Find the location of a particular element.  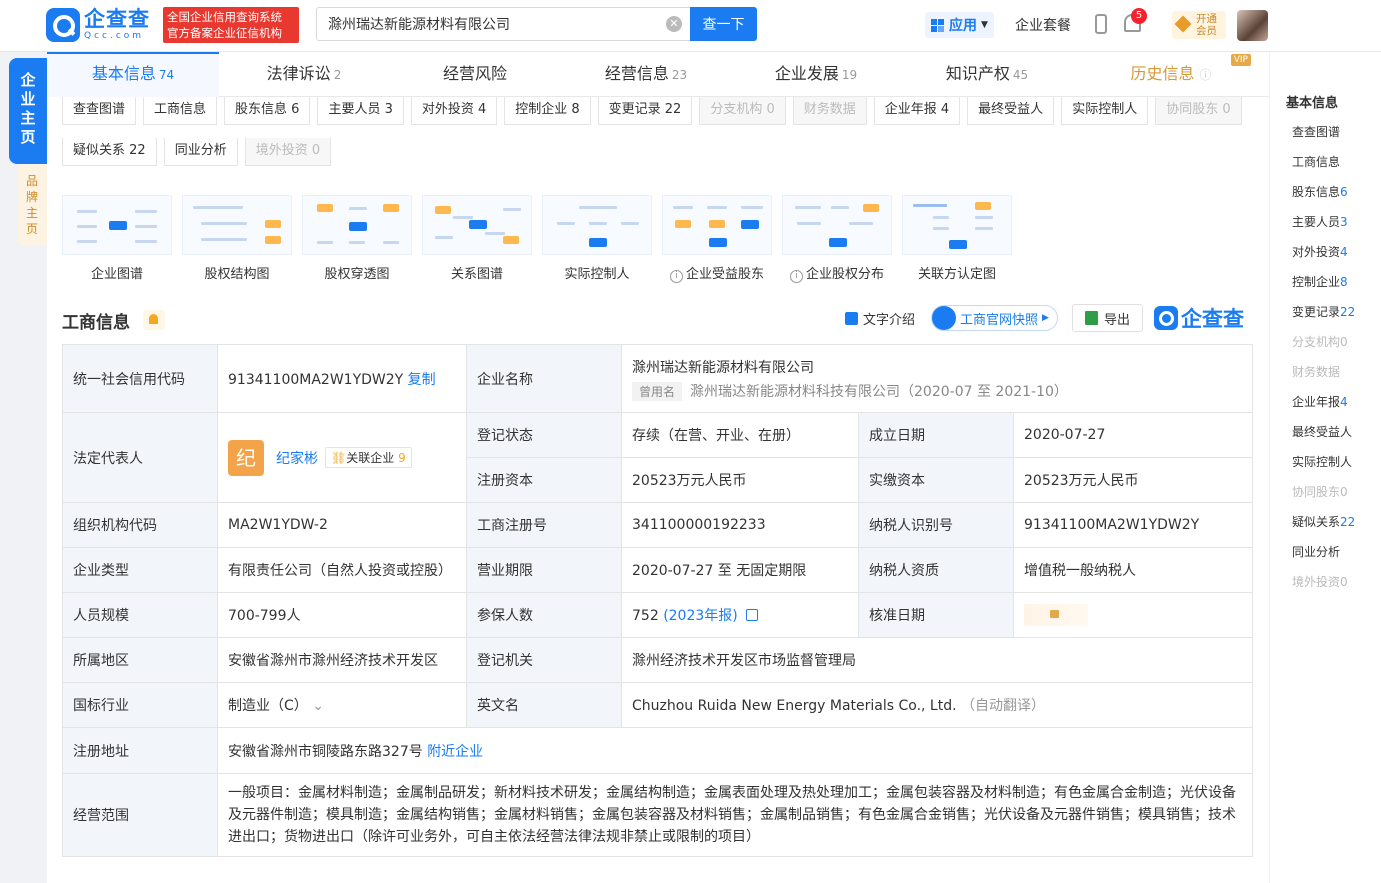

right-nav-item: 变更记录22 is located at coordinates (1323, 311).